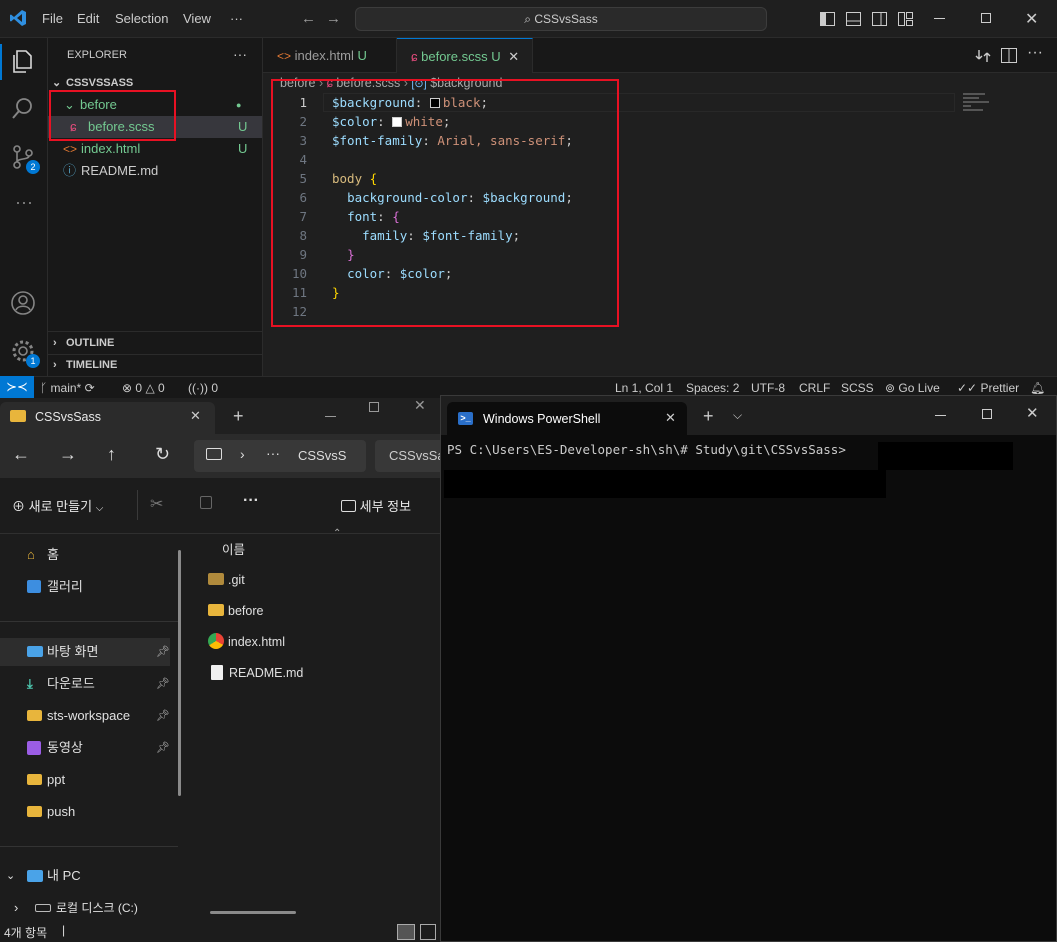  Describe the element at coordinates (85, 587) in the screenshot. I see `nav-item-gallery: 갤러리` at that location.